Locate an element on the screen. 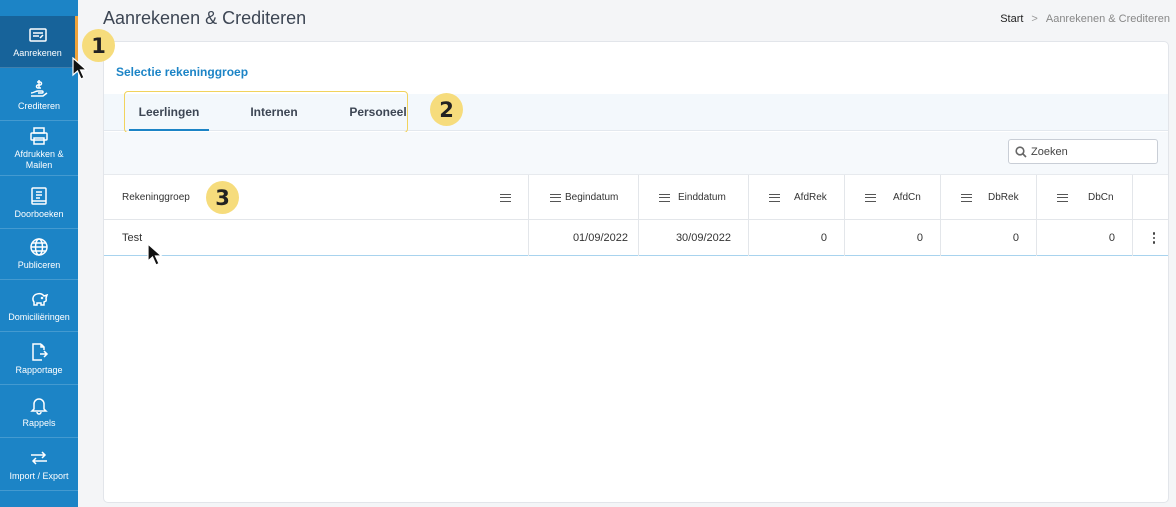 This screenshot has width=1176, height=507. sidebar-item-label: Rapportage is located at coordinates (39, 369).